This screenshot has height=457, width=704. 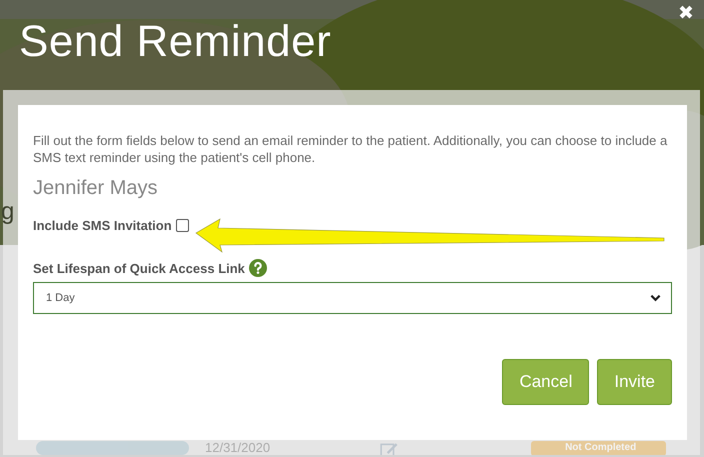 I want to click on sms-label: Include SMS Invitation, so click(x=102, y=225).